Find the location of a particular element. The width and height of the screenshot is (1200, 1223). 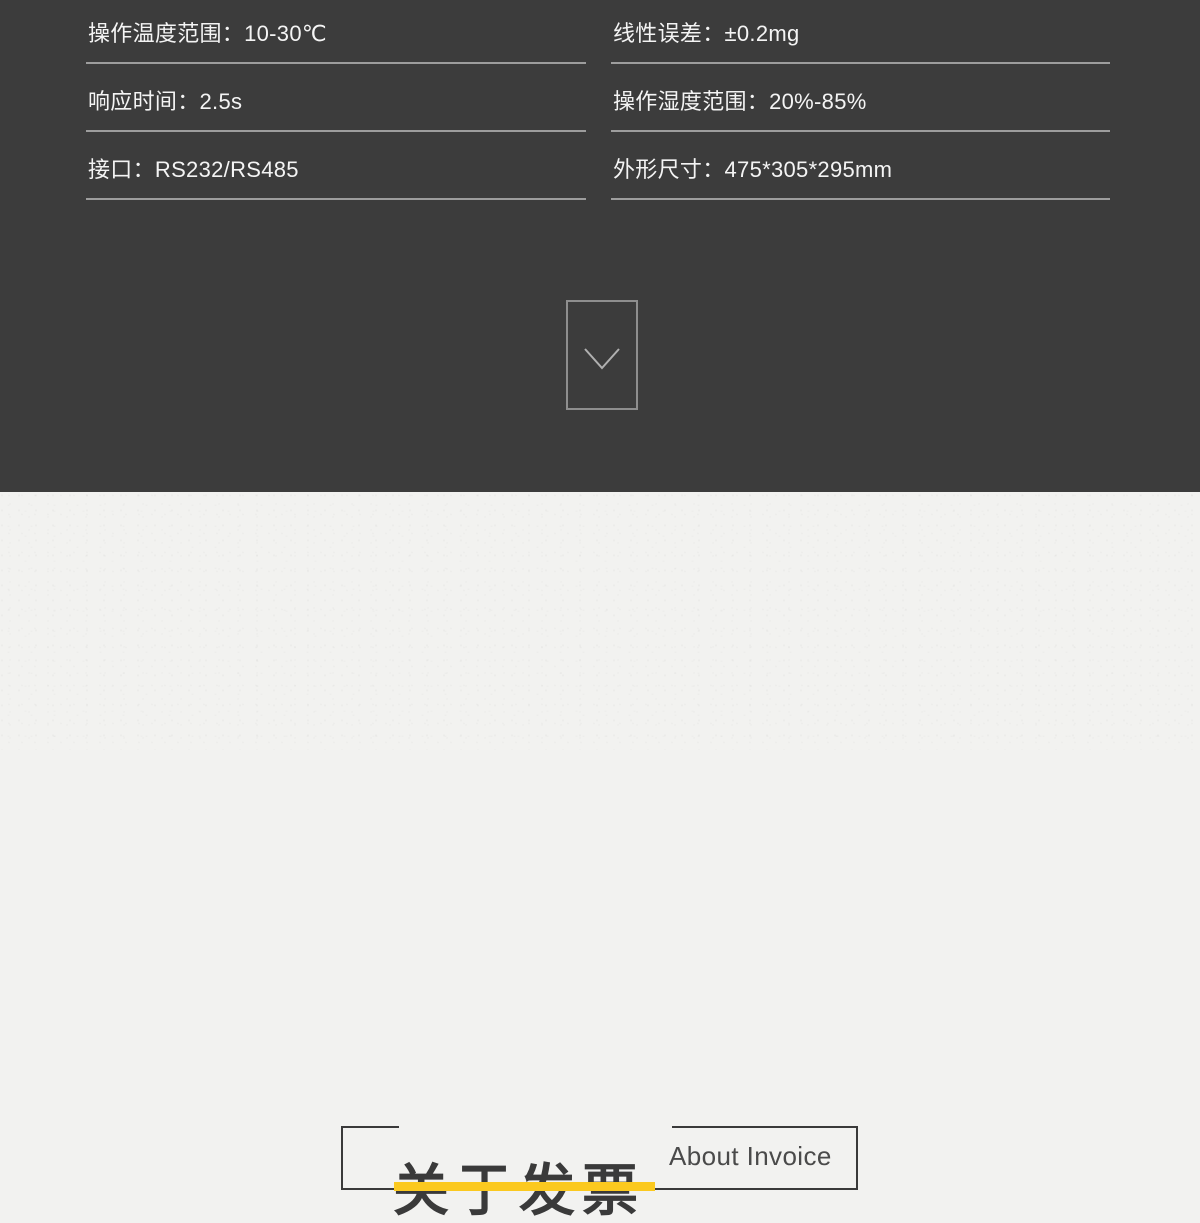

spec-column-left: 操作温度范围：10-30℃ 响应时间：2.5s 接口：RS232/RS485 is located at coordinates (336, 100).